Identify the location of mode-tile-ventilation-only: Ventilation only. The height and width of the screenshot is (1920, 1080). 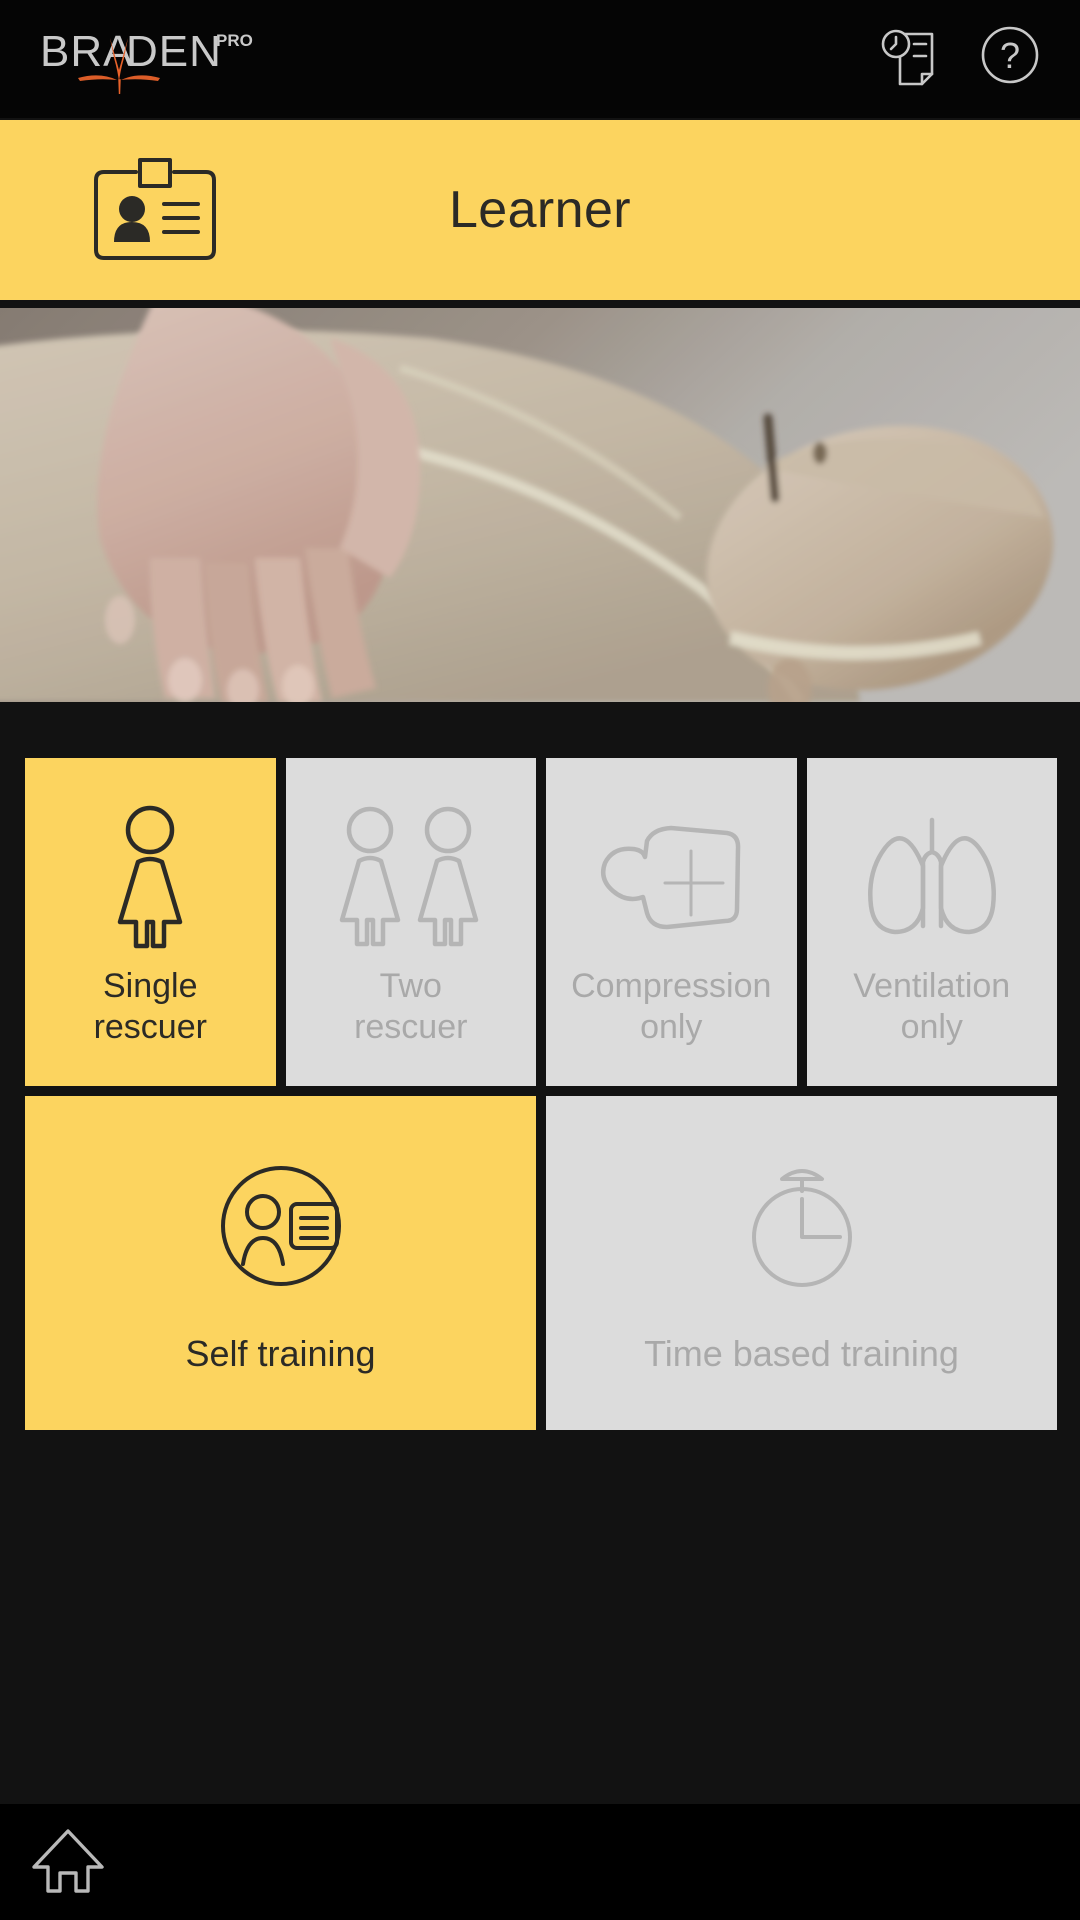
(931, 922).